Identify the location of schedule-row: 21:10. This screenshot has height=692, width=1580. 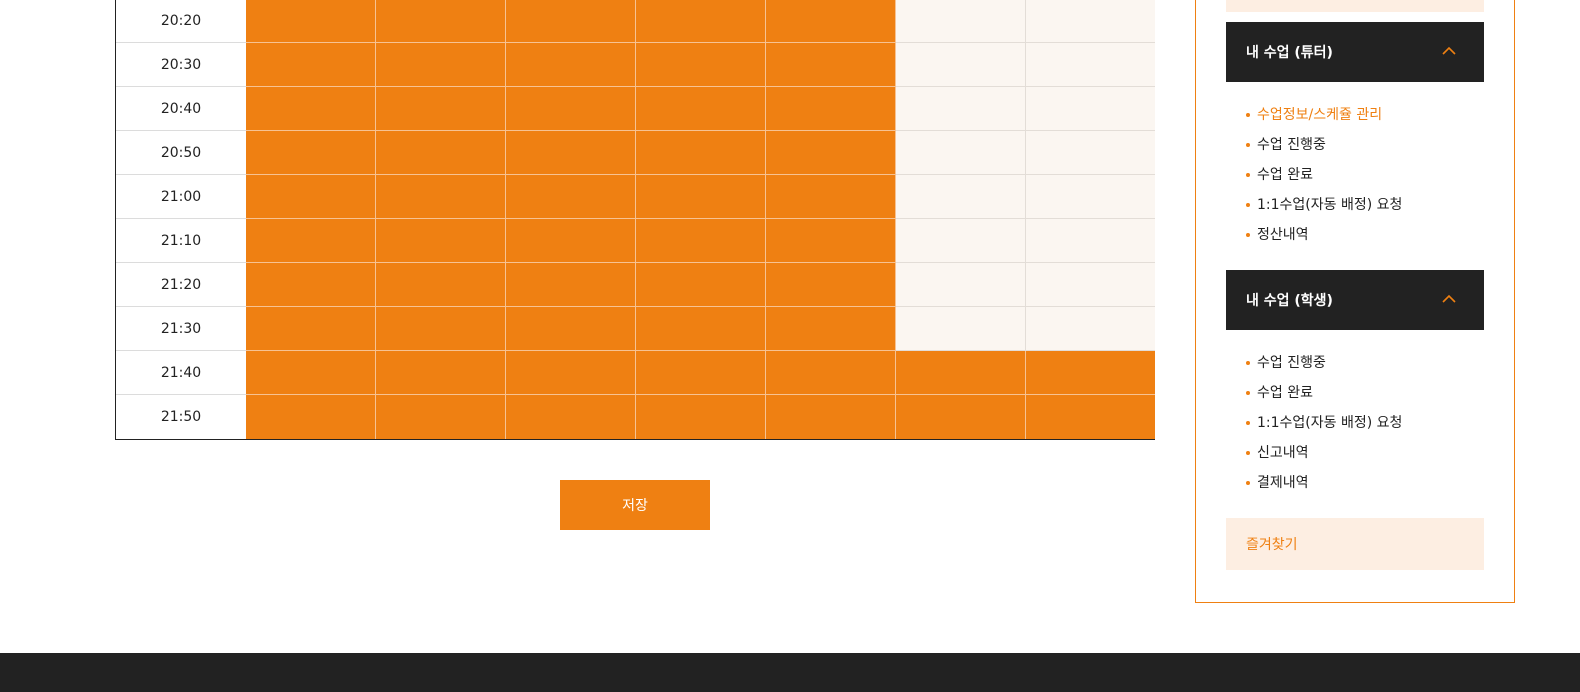
(635, 241).